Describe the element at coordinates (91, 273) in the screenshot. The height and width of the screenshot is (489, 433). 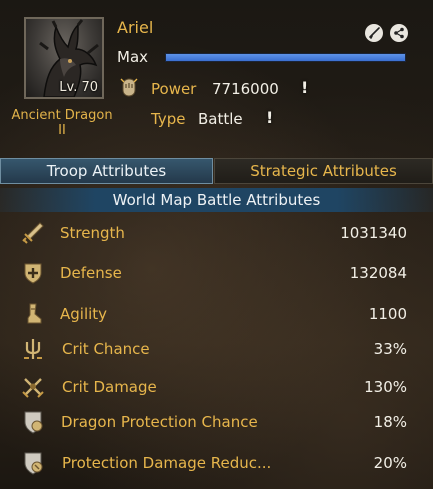
I see `attribute-label: Defense` at that location.